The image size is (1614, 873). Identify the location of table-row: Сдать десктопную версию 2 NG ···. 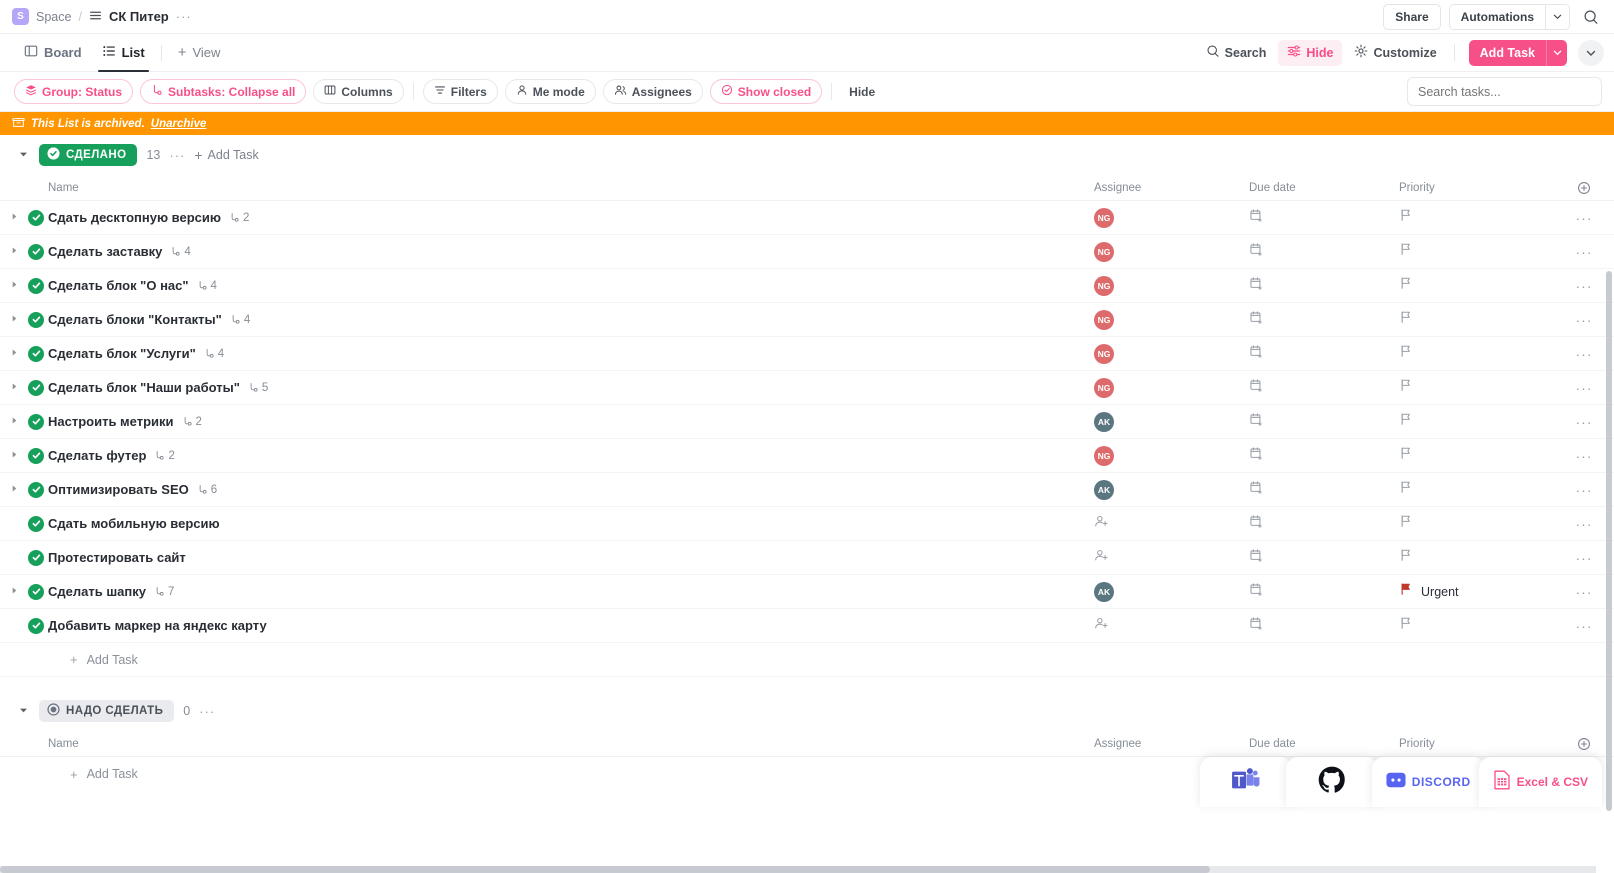
(807, 218).